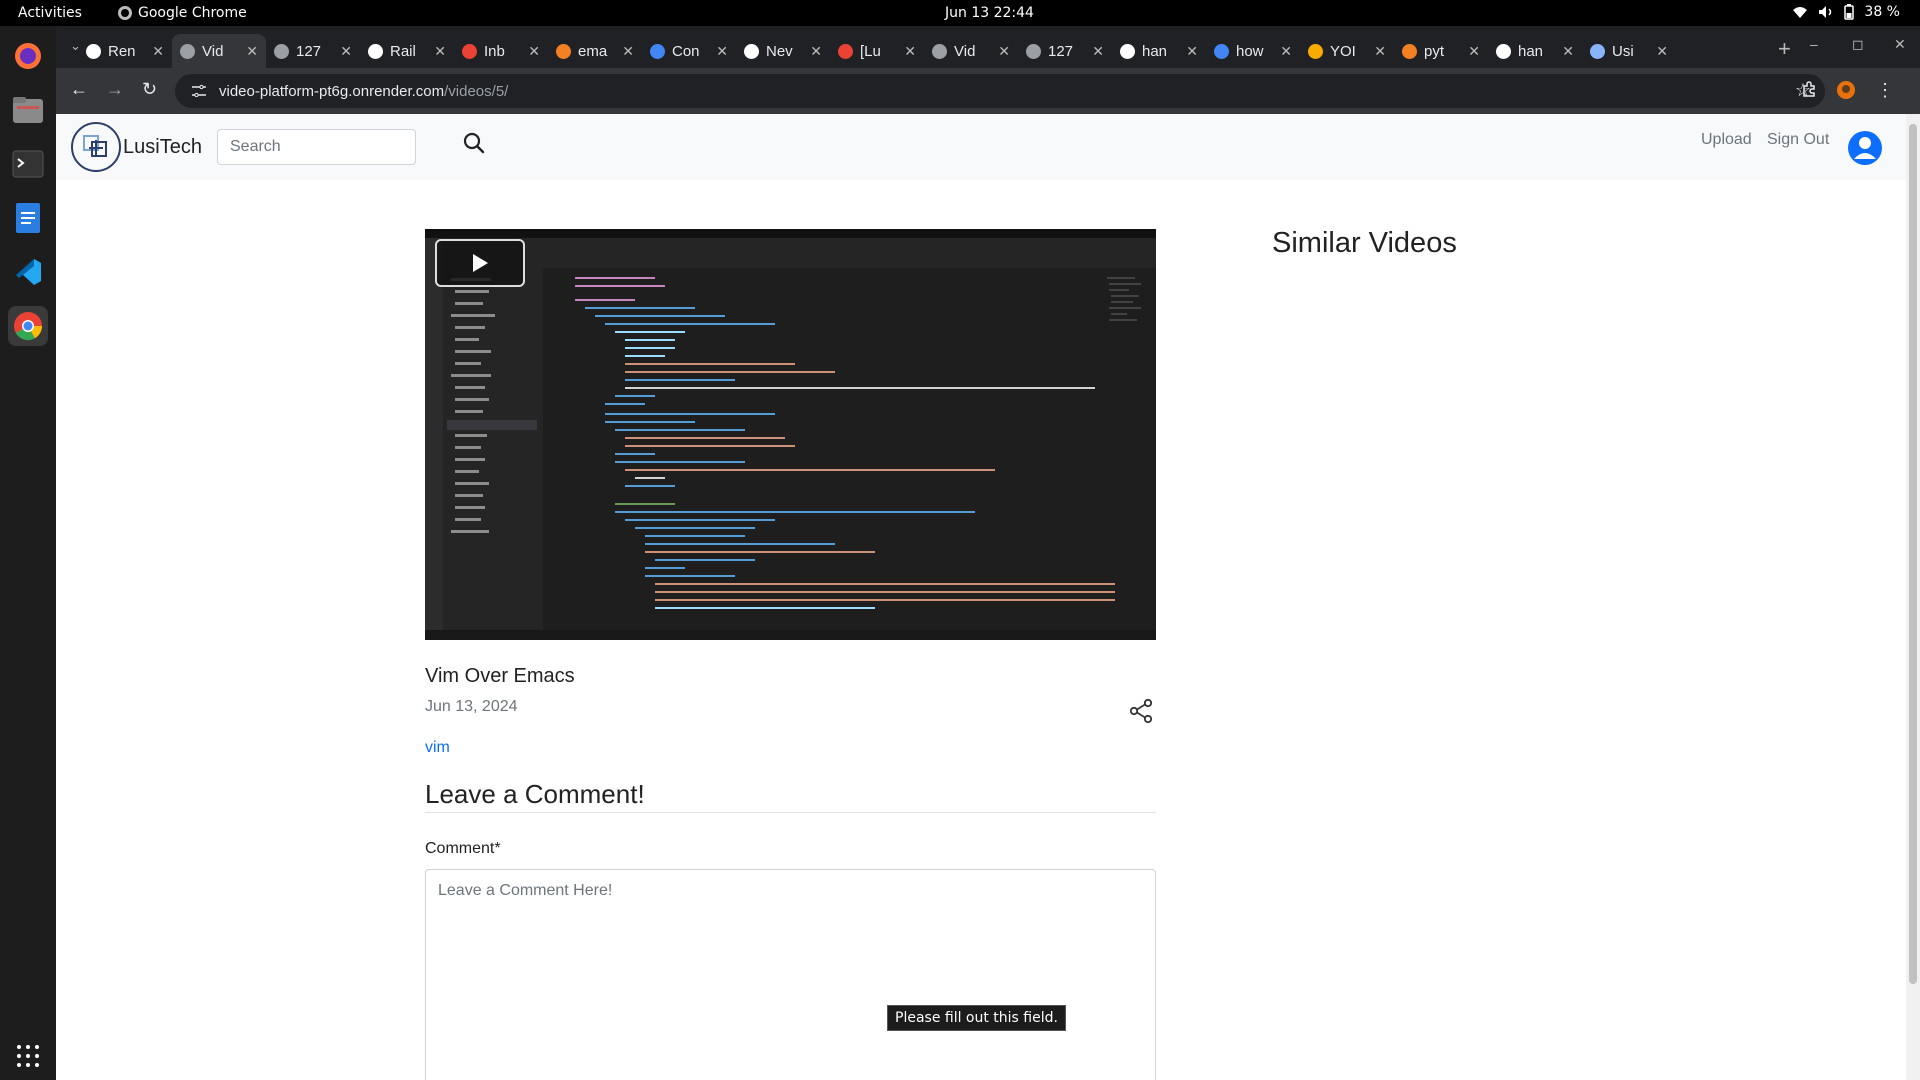 The width and height of the screenshot is (1920, 1080). Describe the element at coordinates (779, 51) in the screenshot. I see `tab-title: Nev` at that location.